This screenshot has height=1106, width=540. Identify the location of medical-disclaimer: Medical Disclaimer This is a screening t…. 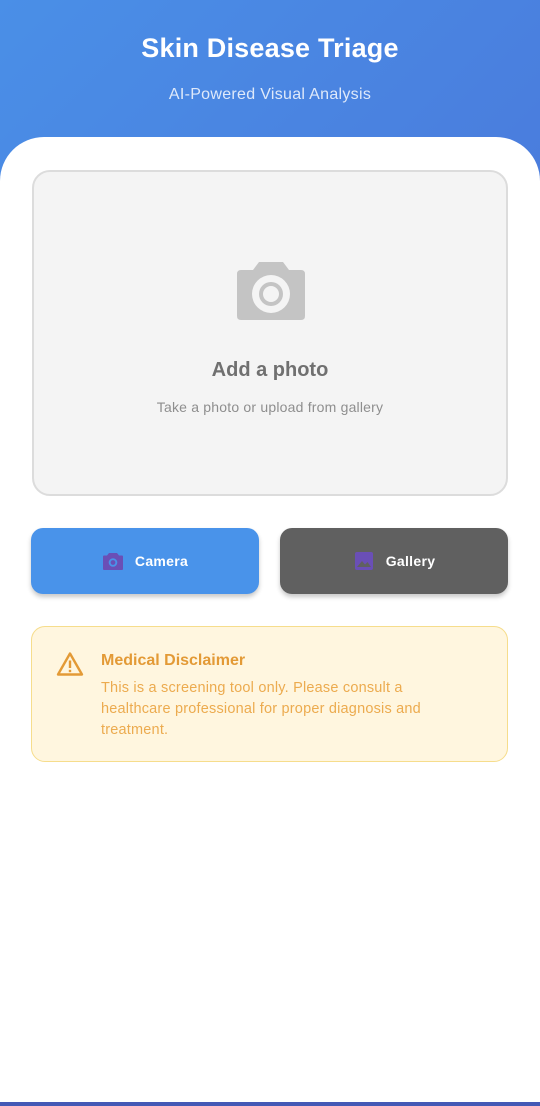
(269, 694).